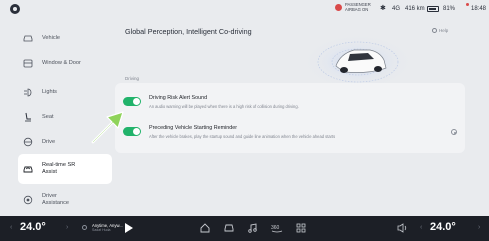  Describe the element at coordinates (61, 62) in the screenshot. I see `sidebar-item-label: Window & Door` at that location.